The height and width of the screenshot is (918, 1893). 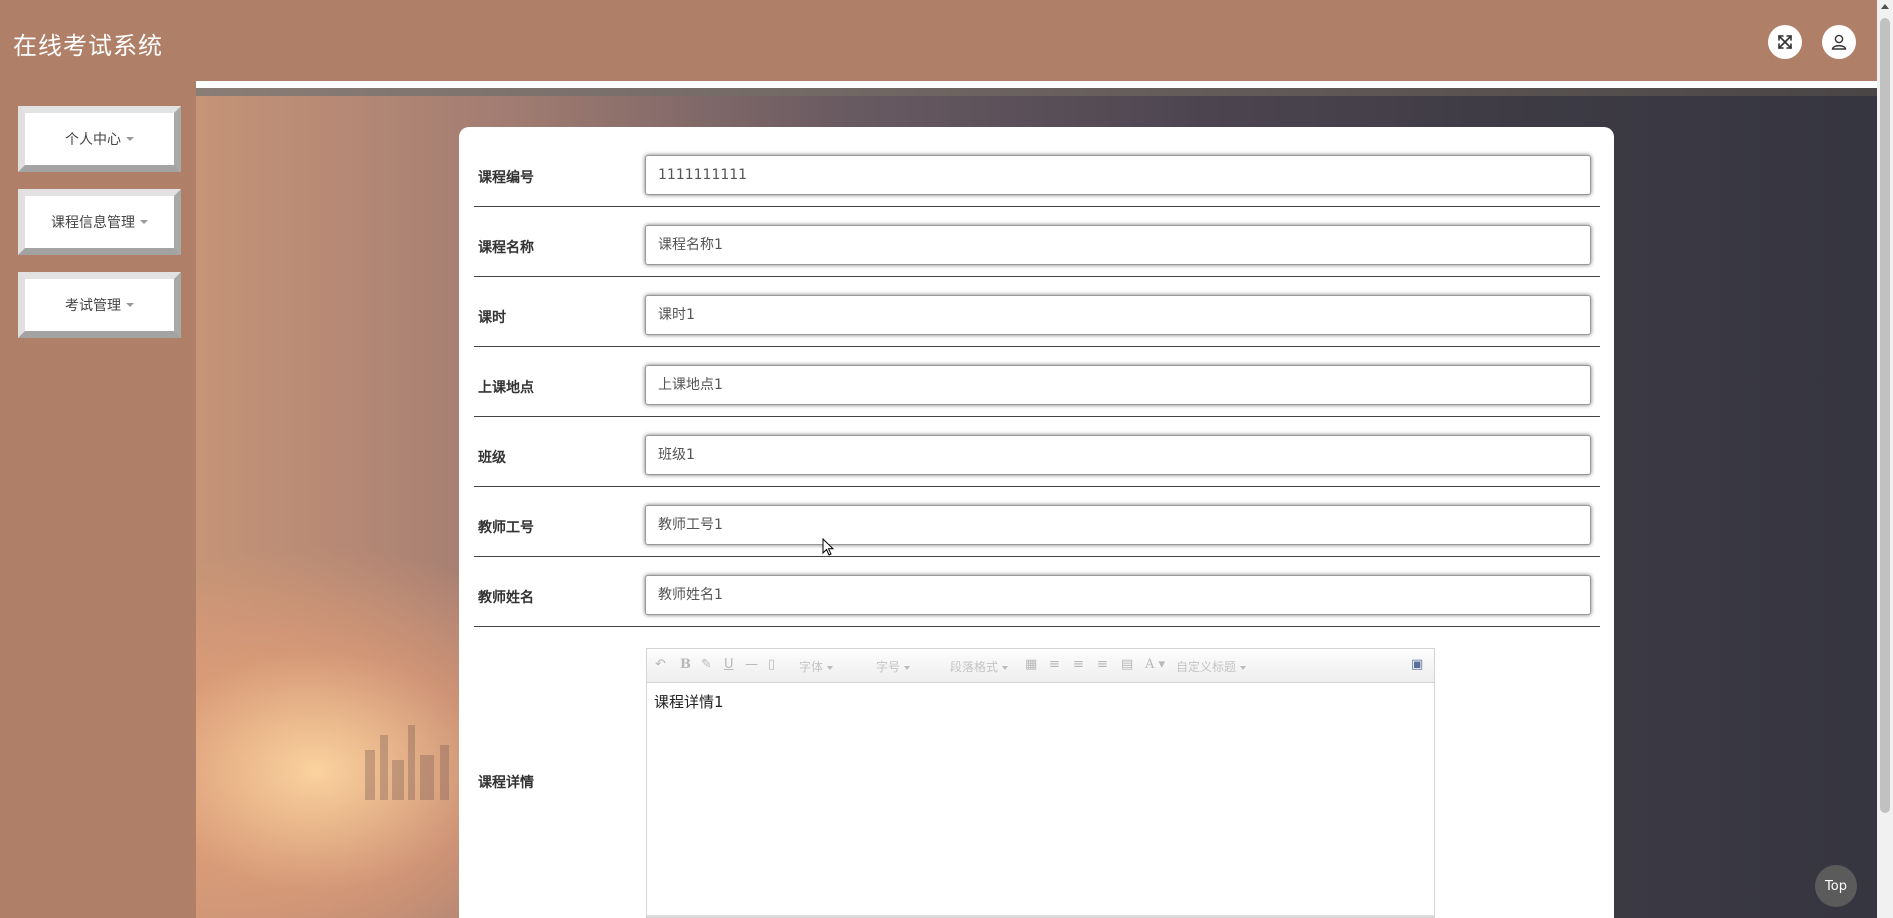 What do you see at coordinates (1102, 664) in the screenshot?
I see `align-center-icon: ≡` at bounding box center [1102, 664].